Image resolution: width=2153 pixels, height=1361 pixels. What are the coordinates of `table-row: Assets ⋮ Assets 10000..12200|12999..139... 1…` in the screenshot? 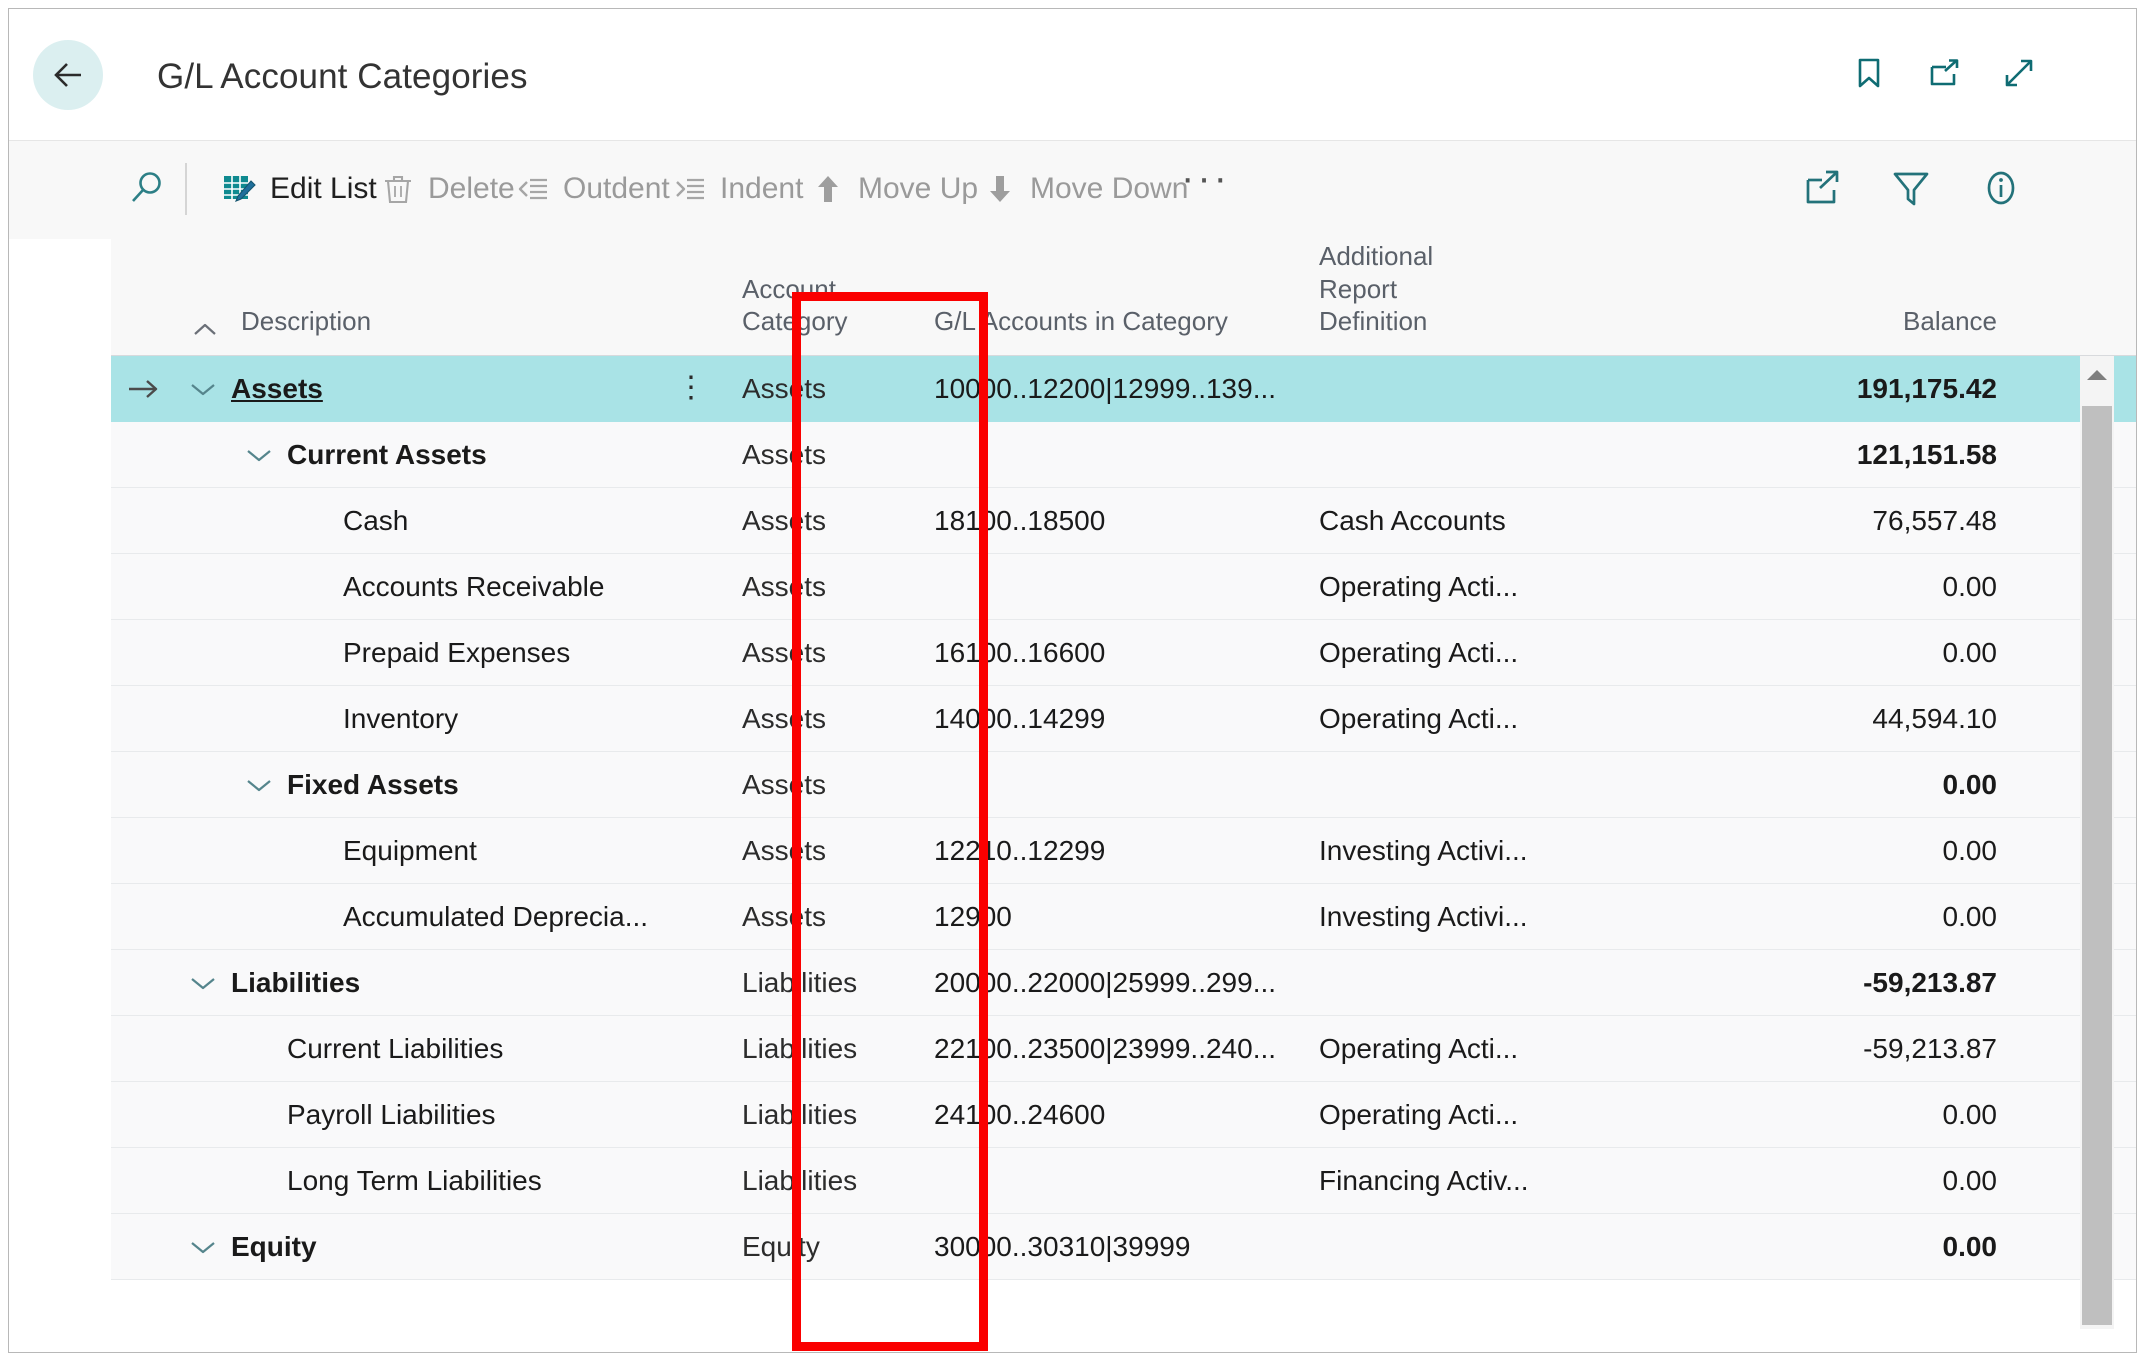 It's located at (1123, 389).